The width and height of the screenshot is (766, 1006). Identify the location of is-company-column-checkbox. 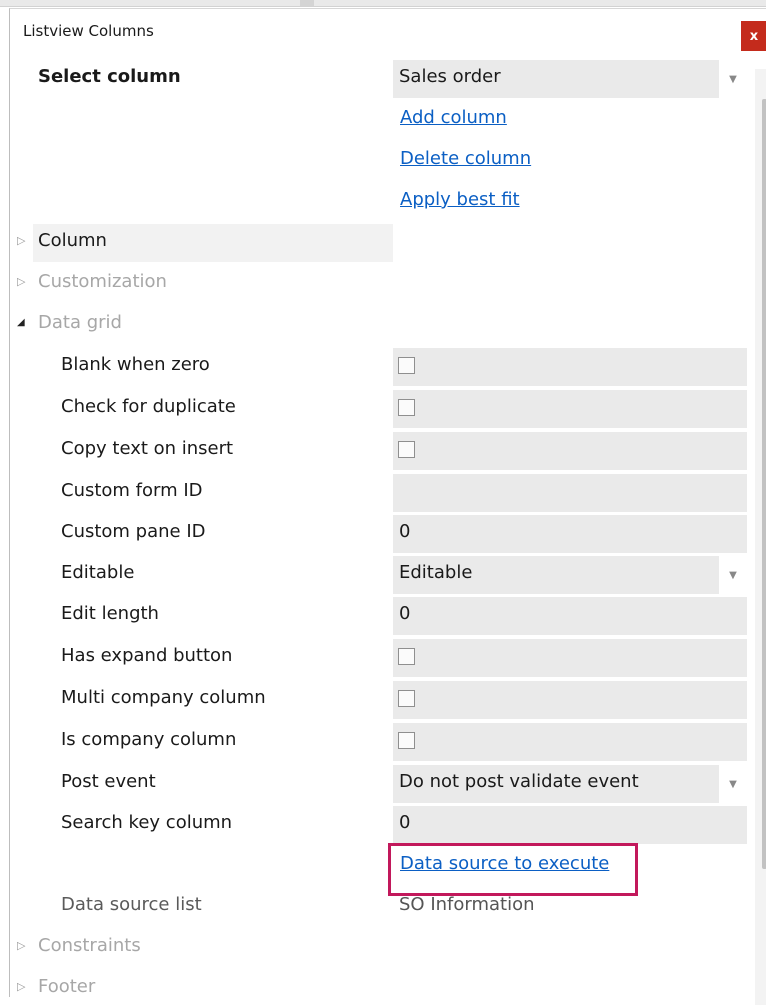
(406, 740).